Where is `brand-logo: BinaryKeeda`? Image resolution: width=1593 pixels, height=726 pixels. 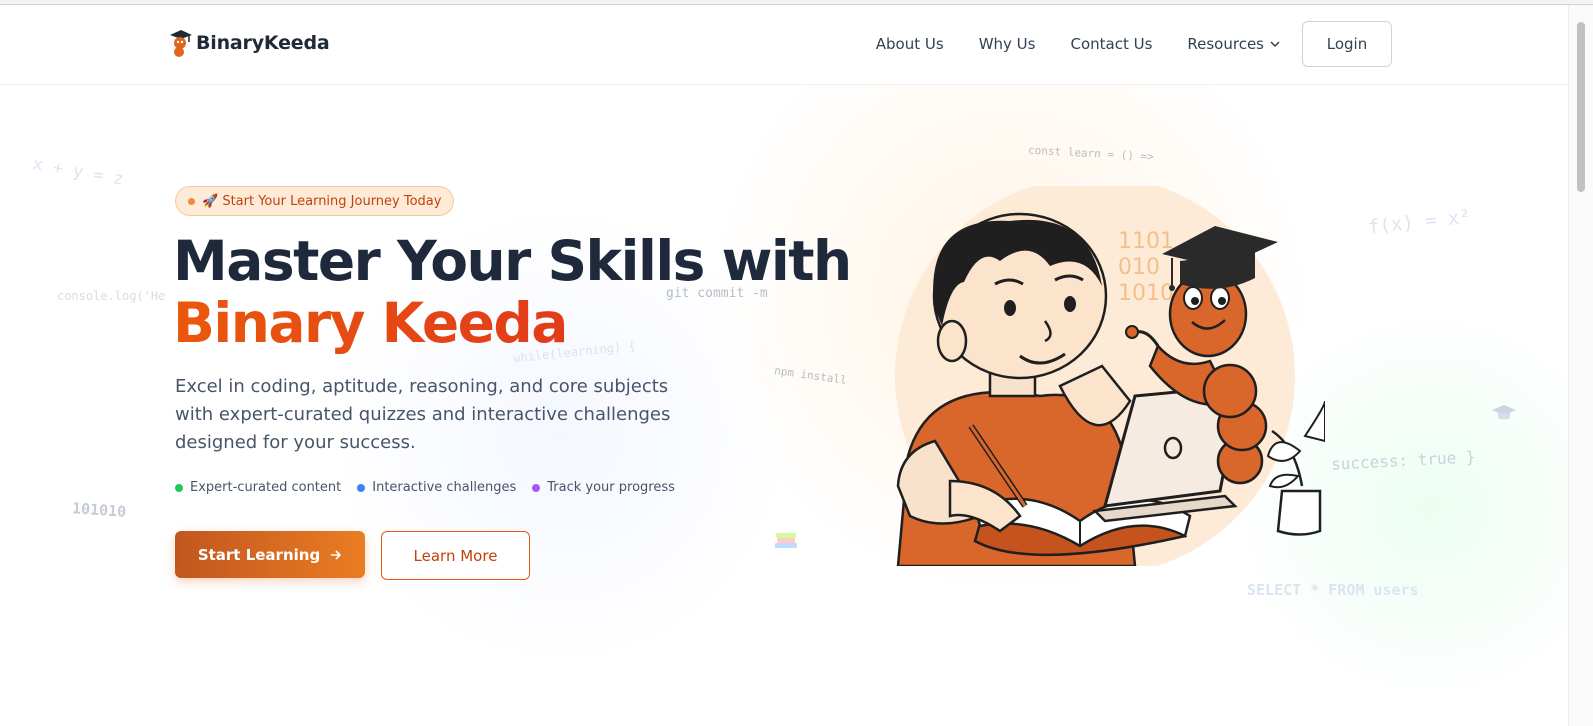
brand-logo: BinaryKeeda is located at coordinates (249, 43).